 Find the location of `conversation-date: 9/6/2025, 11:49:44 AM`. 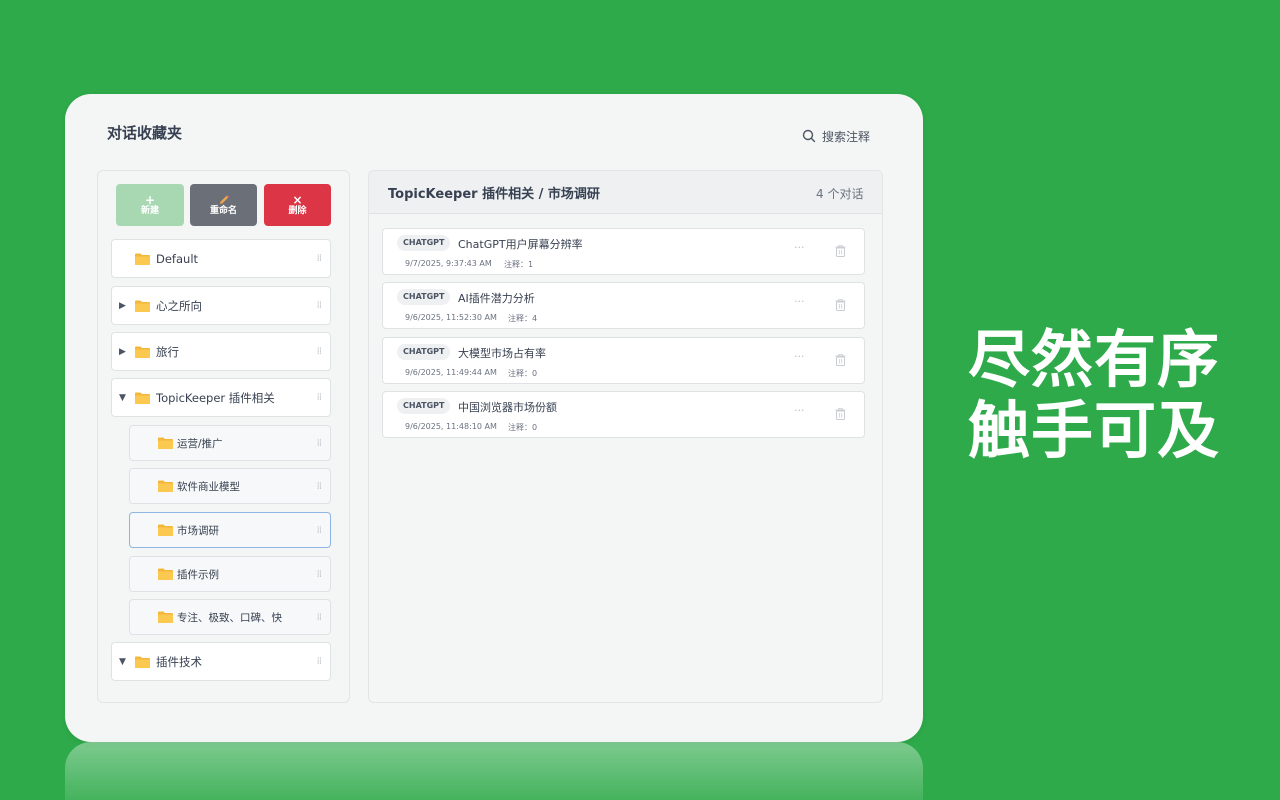

conversation-date: 9/6/2025, 11:49:44 AM is located at coordinates (451, 372).